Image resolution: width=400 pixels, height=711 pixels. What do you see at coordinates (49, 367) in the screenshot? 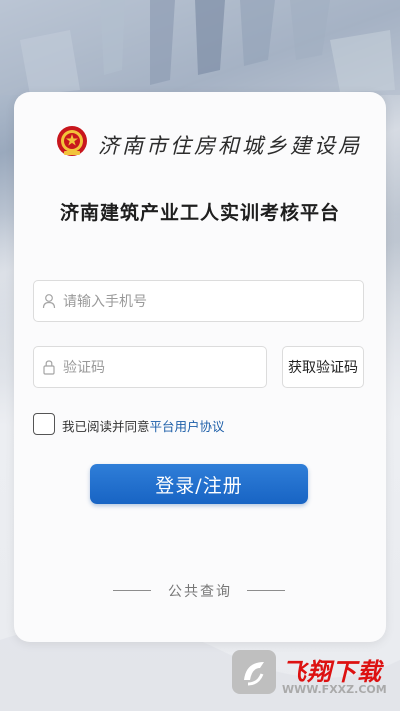
I see `lock-icon` at bounding box center [49, 367].